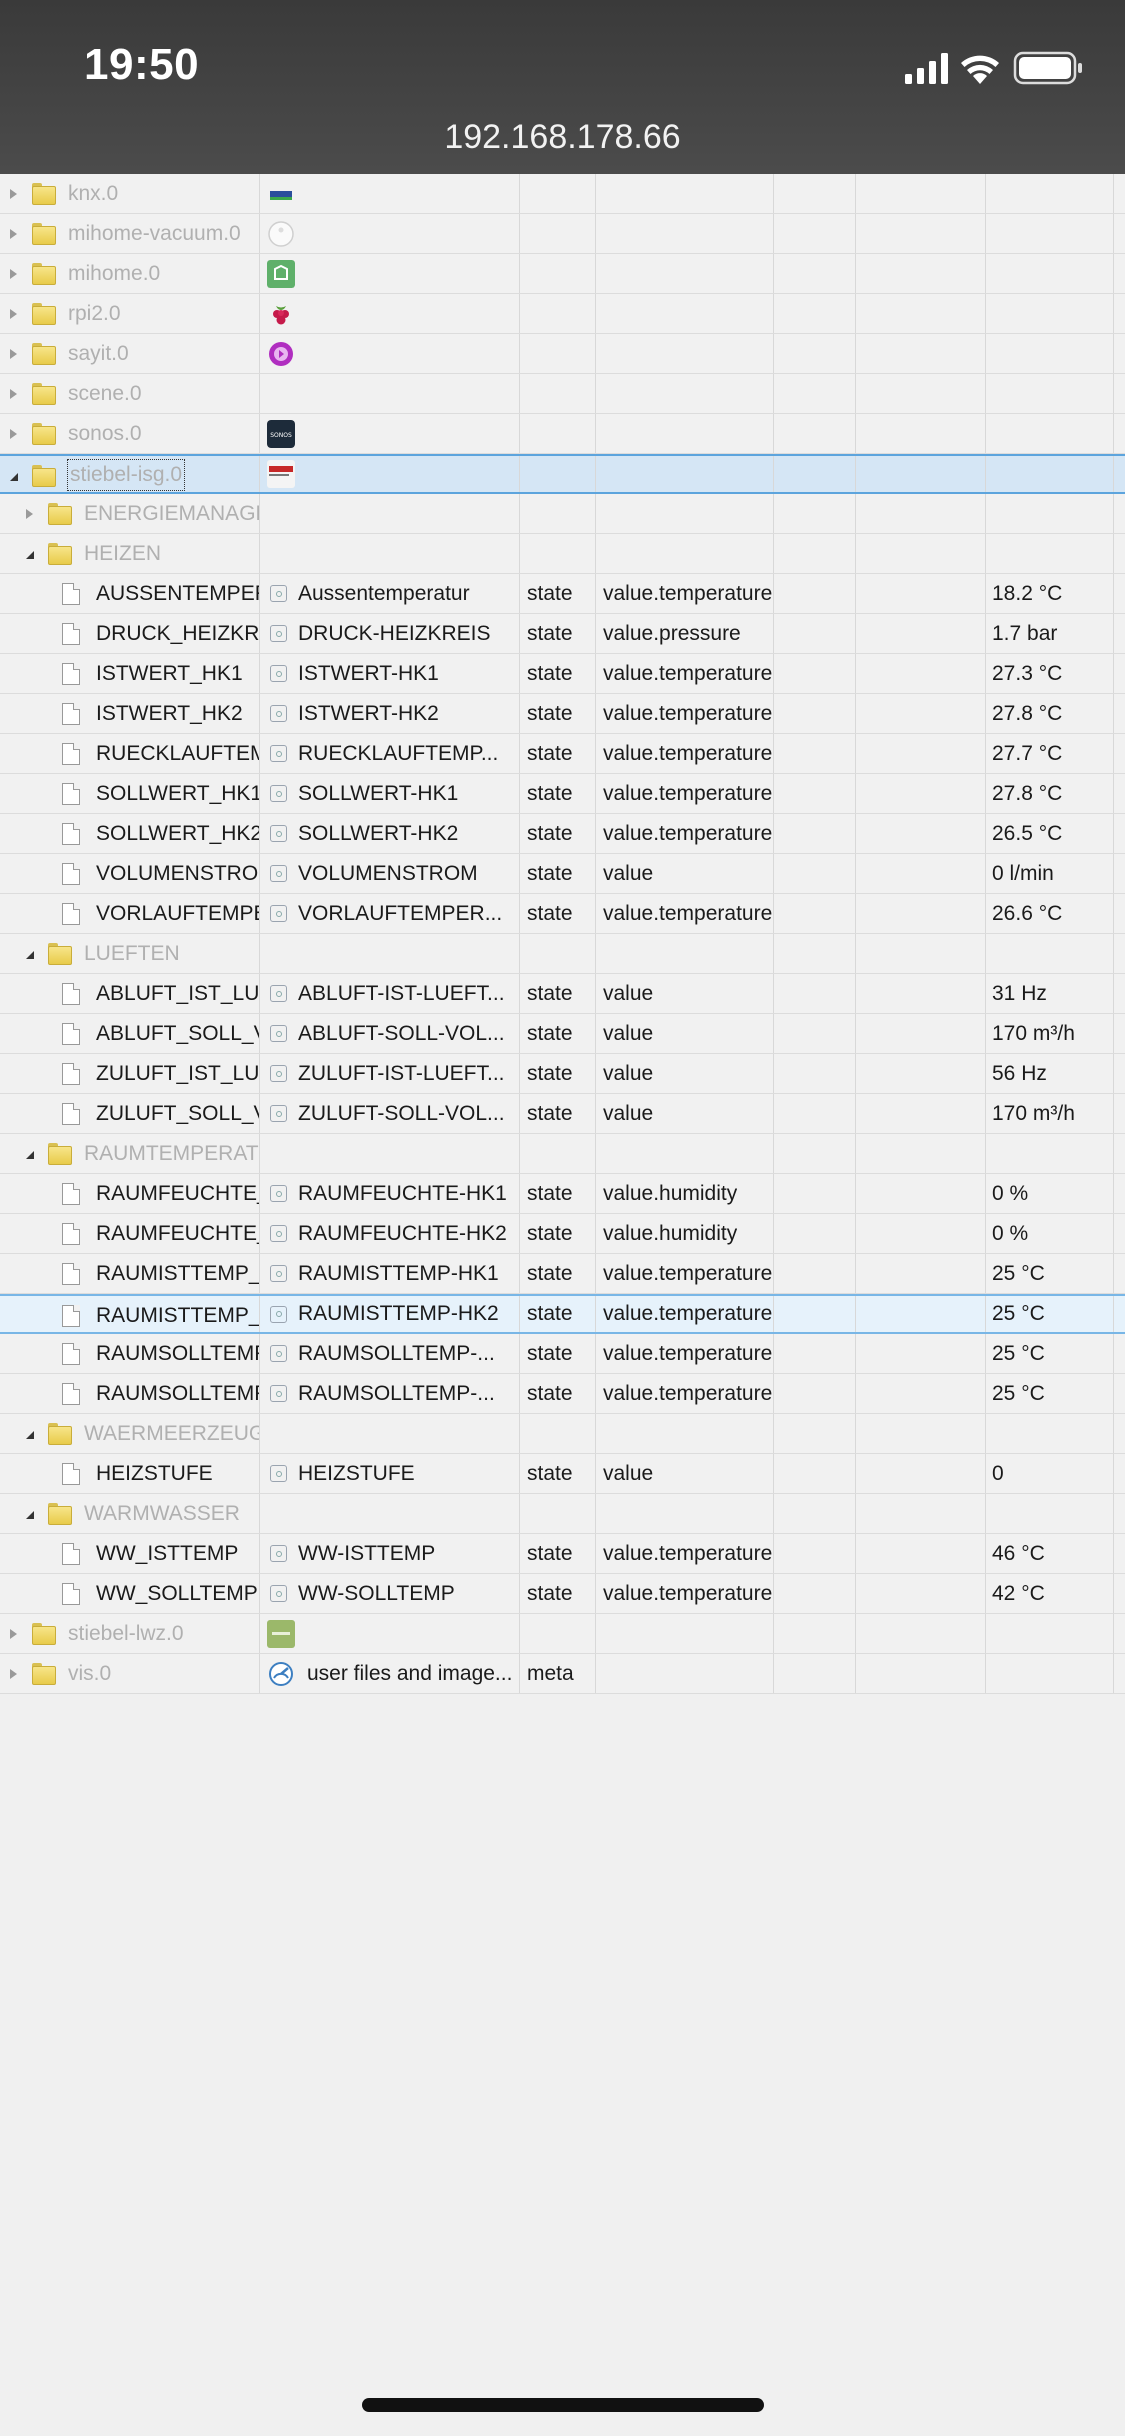 The image size is (1125, 2436). What do you see at coordinates (1018, 1594) in the screenshot?
I see `object-value: 42 °C` at bounding box center [1018, 1594].